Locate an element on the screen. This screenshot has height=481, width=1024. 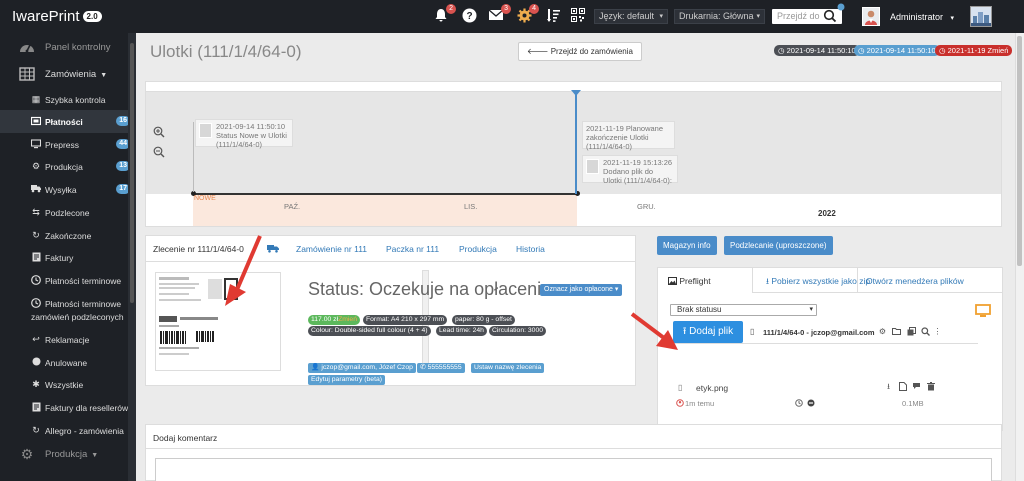
sidebar-item-label-line2: zamówień podzleconych is located at coordinates (77, 317).